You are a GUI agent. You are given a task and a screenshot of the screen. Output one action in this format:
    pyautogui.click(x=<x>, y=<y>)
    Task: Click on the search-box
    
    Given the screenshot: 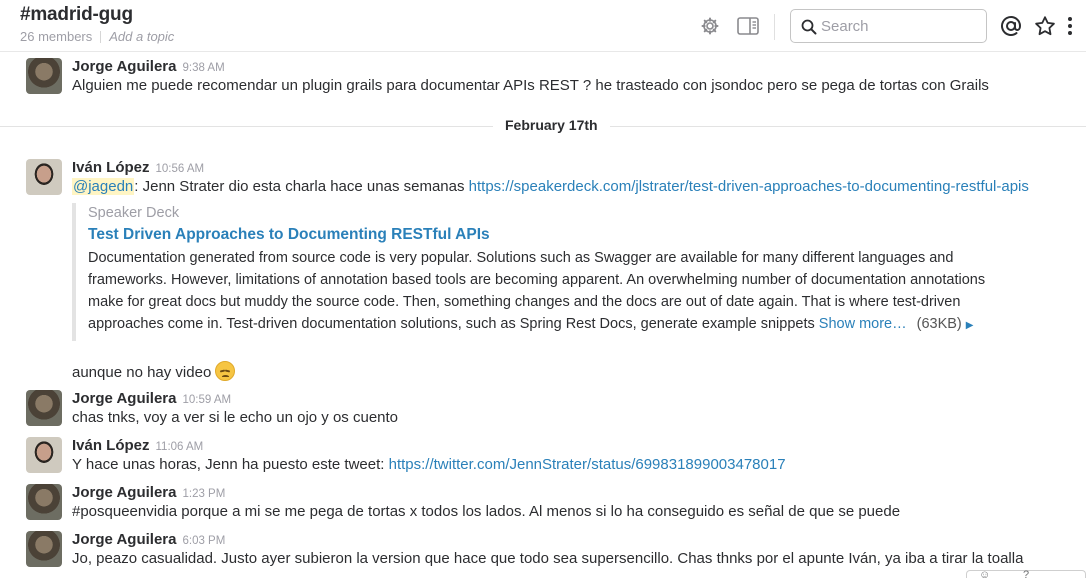 What is the action you would take?
    pyautogui.click(x=888, y=26)
    